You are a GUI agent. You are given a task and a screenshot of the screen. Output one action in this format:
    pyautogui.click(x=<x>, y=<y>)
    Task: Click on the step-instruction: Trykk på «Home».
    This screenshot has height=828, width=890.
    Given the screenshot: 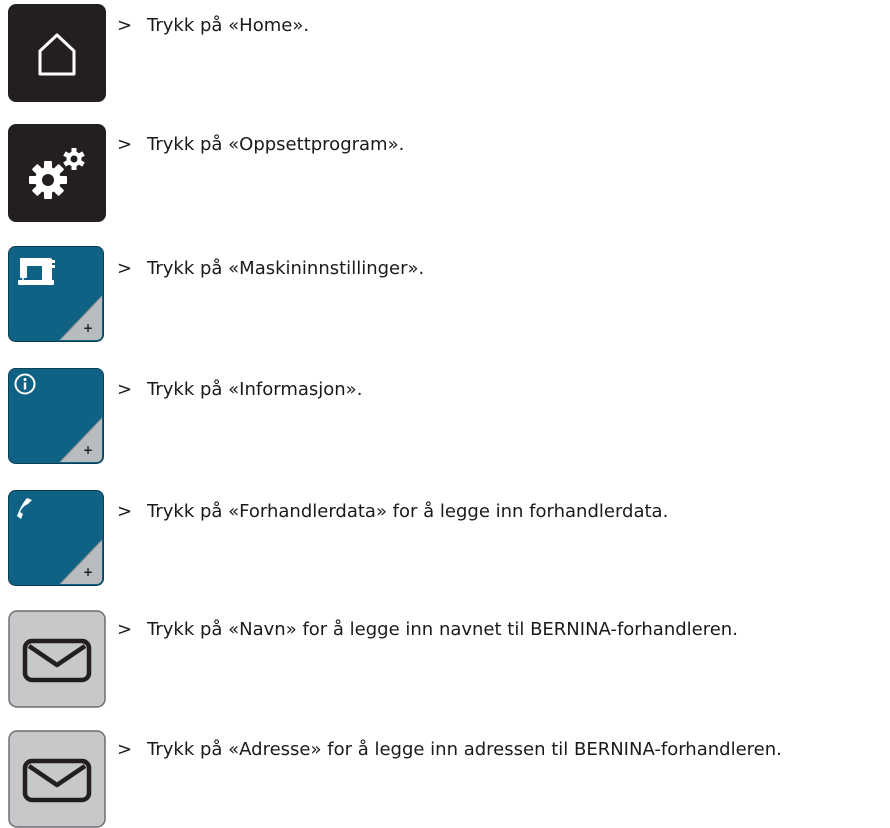 What is the action you would take?
    pyautogui.click(x=228, y=25)
    